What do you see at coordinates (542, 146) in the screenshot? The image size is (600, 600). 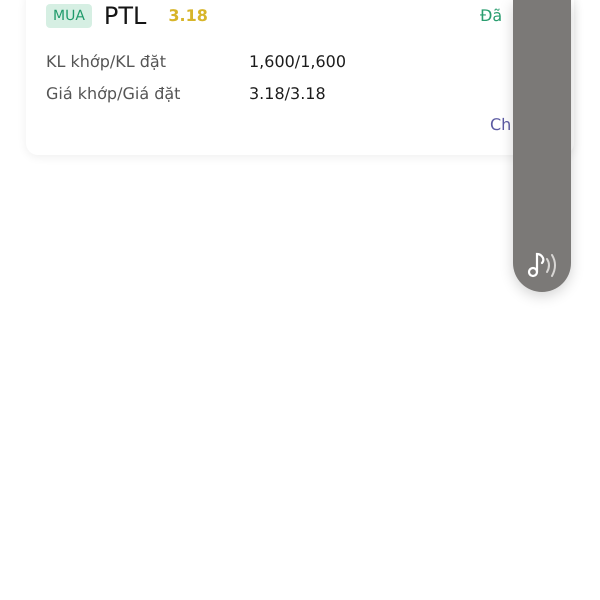 I see `floating-side-panel` at bounding box center [542, 146].